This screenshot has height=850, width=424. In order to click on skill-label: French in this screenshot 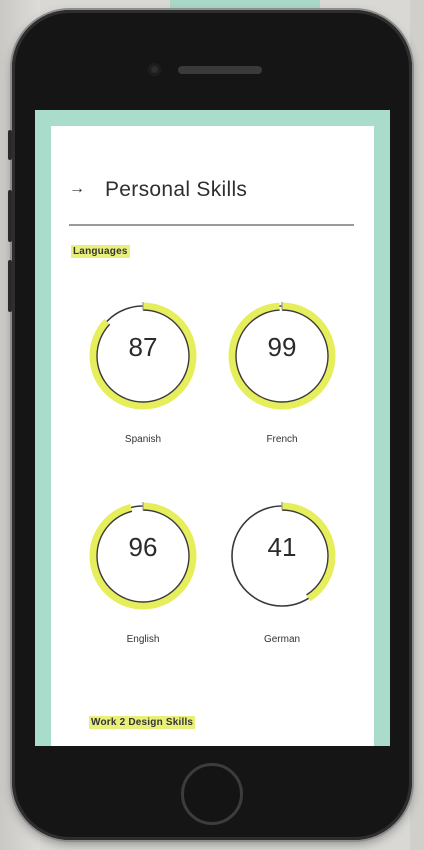, I will do `click(282, 439)`.